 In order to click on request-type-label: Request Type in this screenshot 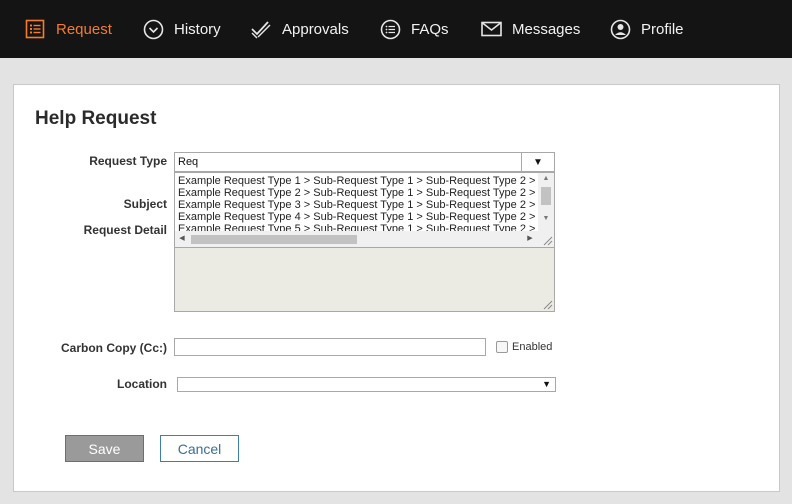, I will do `click(128, 161)`.